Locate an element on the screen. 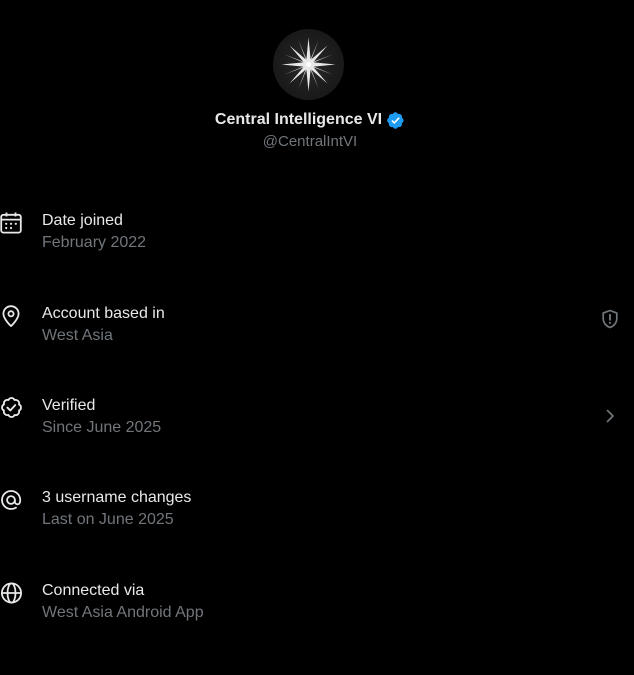 The image size is (634, 675). info-row-account-based-in: Account based in West Asia is located at coordinates (317, 323).